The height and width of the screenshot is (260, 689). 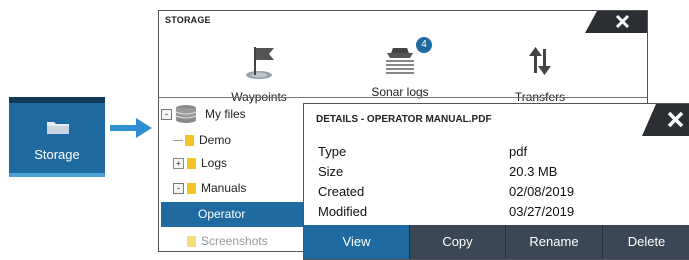 What do you see at coordinates (518, 151) in the screenshot?
I see `prop-value-type: pdf` at bounding box center [518, 151].